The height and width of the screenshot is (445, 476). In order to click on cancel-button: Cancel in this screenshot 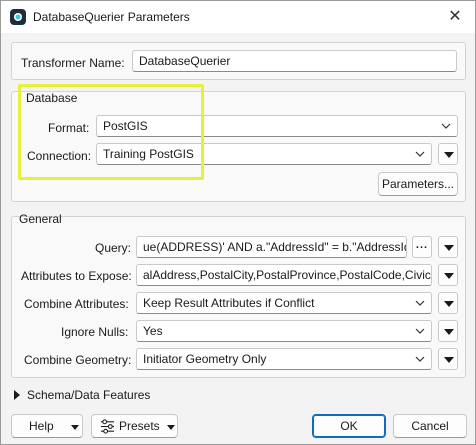, I will do `click(430, 426)`.